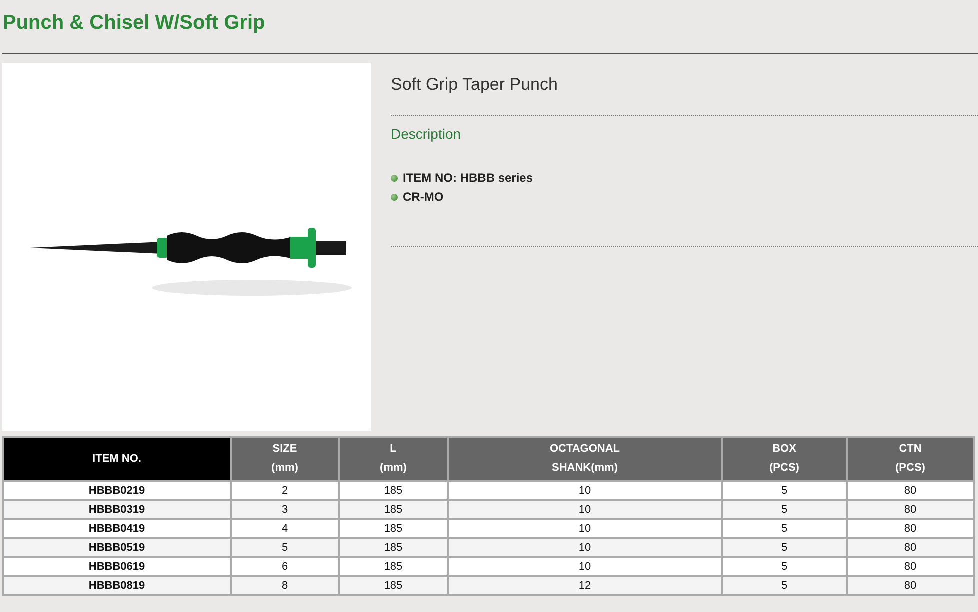 The width and height of the screenshot is (978, 612). I want to click on page-title: Punch & Chisel W/Soft Grip, so click(134, 23).